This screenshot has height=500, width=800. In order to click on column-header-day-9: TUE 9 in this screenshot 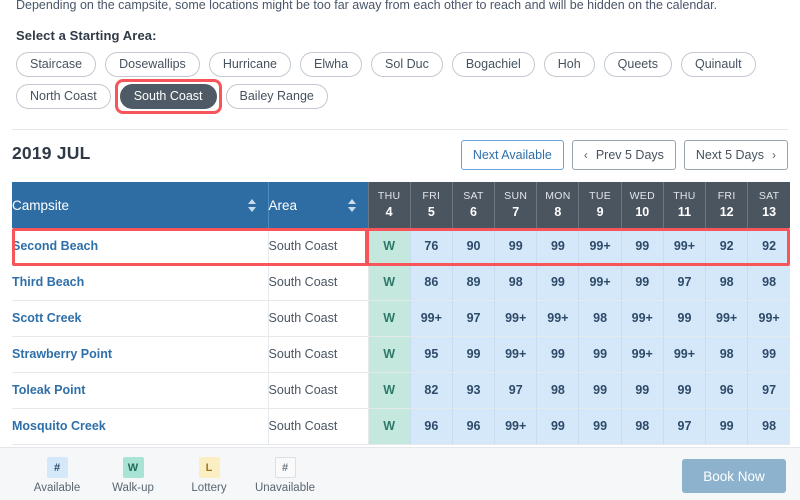, I will do `click(600, 205)`.